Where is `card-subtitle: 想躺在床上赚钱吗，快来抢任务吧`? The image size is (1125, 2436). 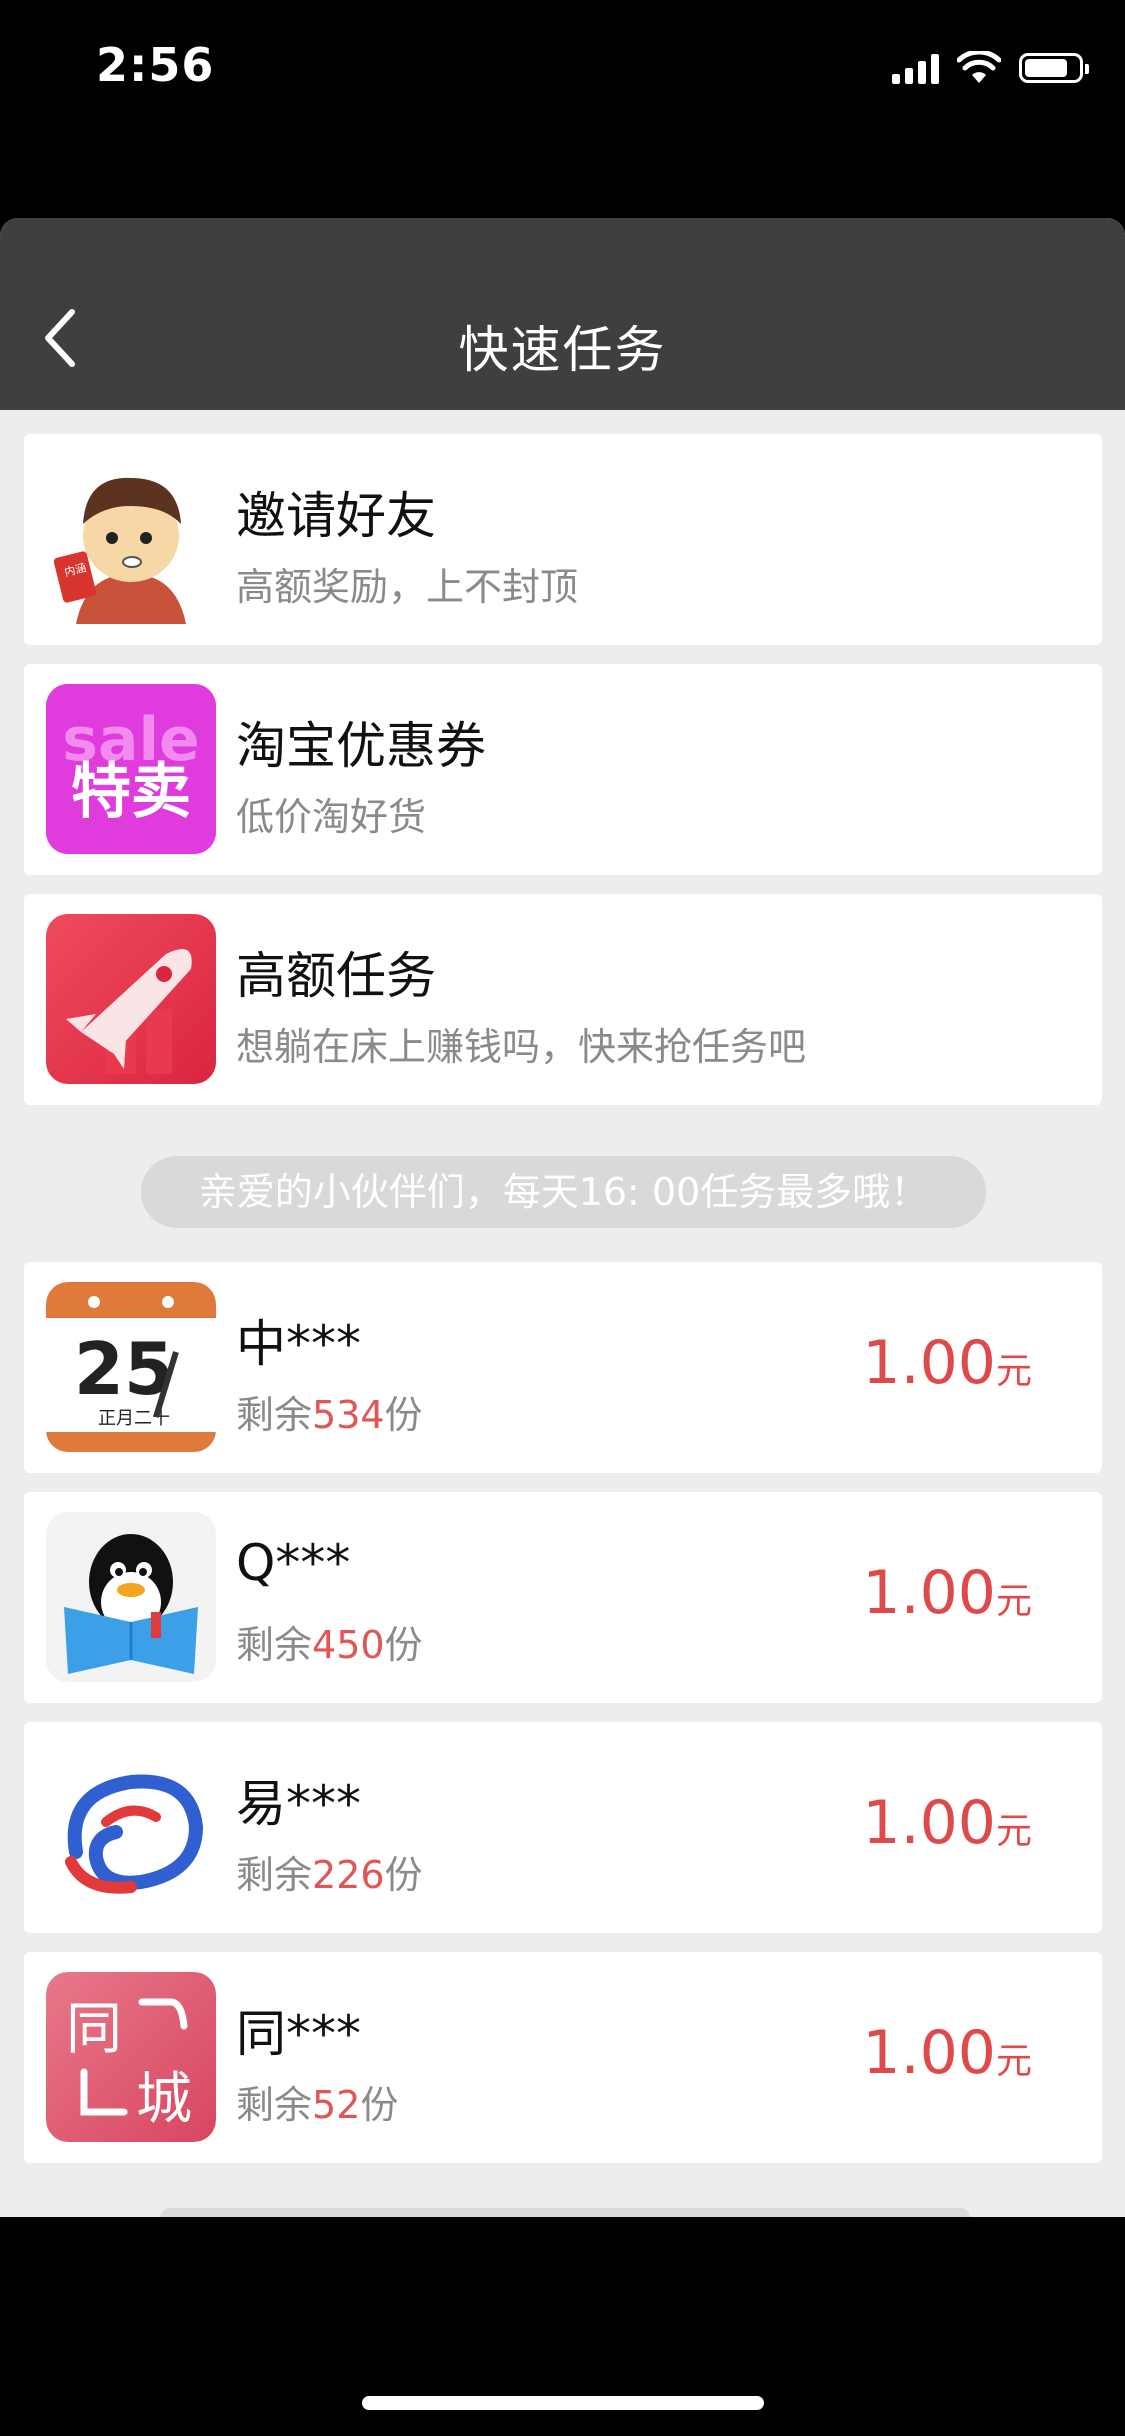 card-subtitle: 想躺在床上赚钱吗，快来抢任务吧 is located at coordinates (521, 1047).